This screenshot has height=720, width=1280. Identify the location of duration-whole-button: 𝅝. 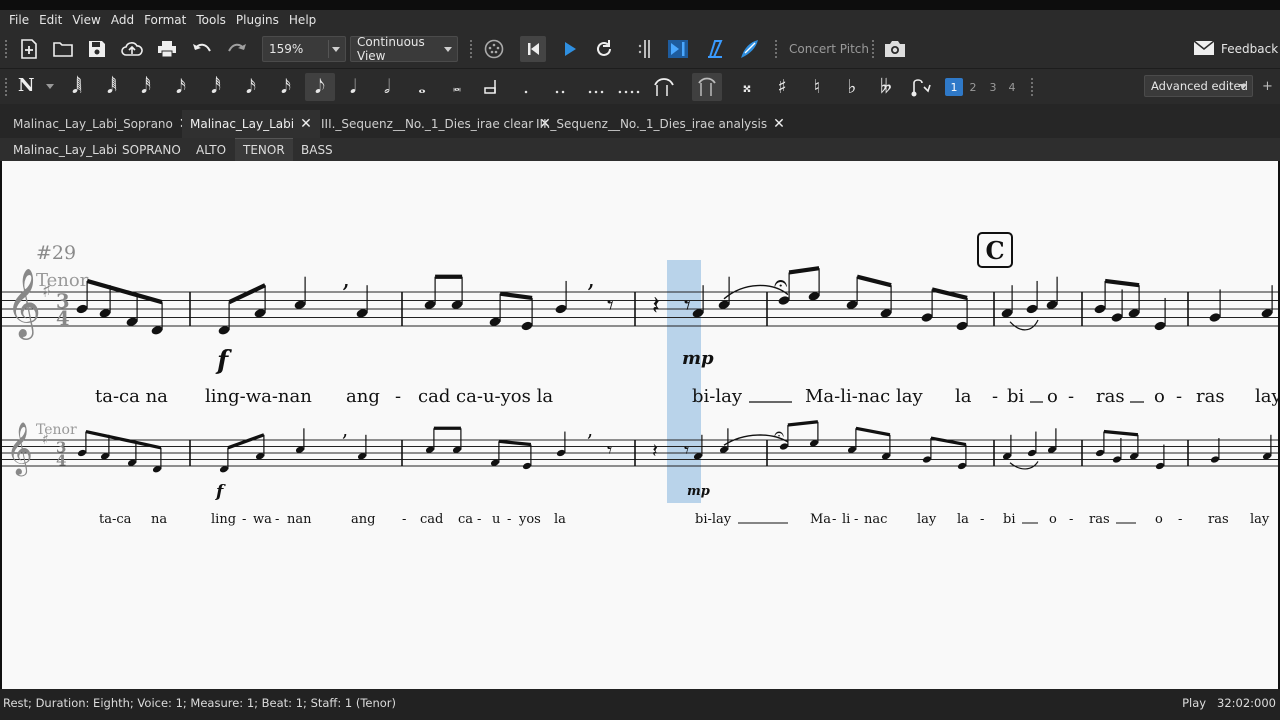
(422, 87).